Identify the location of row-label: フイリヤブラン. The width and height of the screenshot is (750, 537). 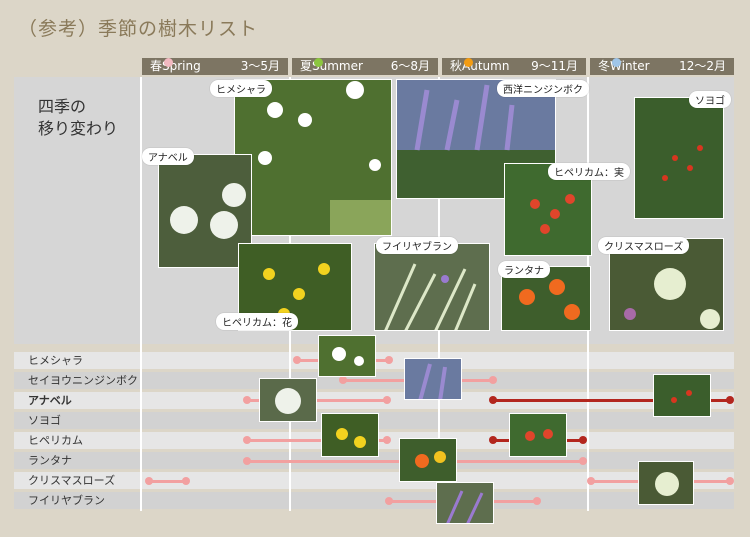
(66, 500).